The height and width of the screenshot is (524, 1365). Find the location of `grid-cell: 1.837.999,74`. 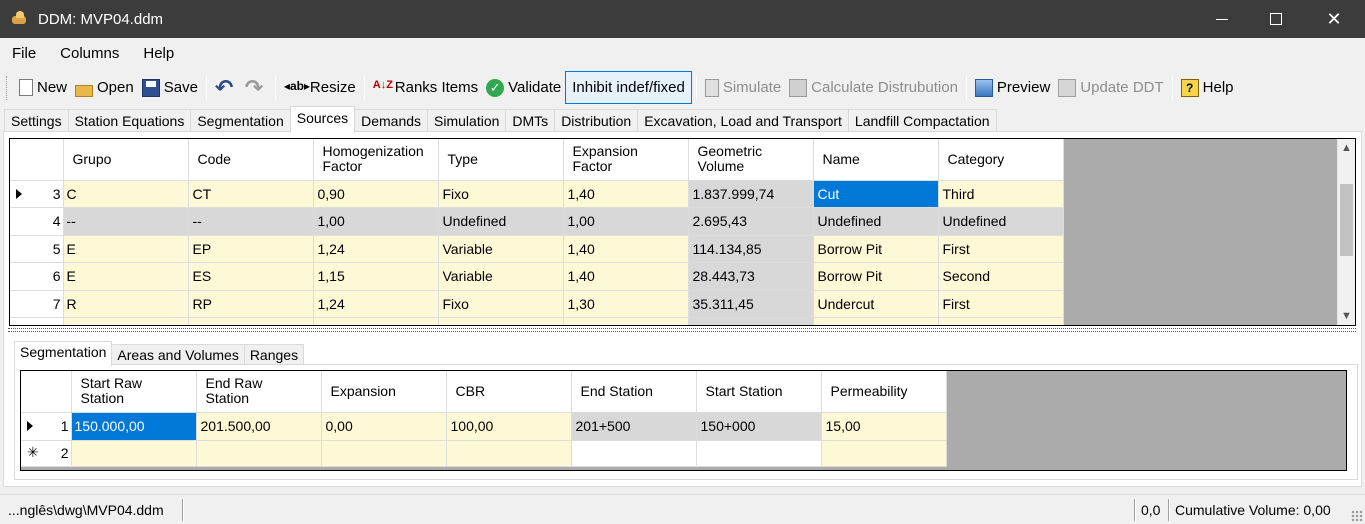

grid-cell: 1.837.999,74 is located at coordinates (751, 194).